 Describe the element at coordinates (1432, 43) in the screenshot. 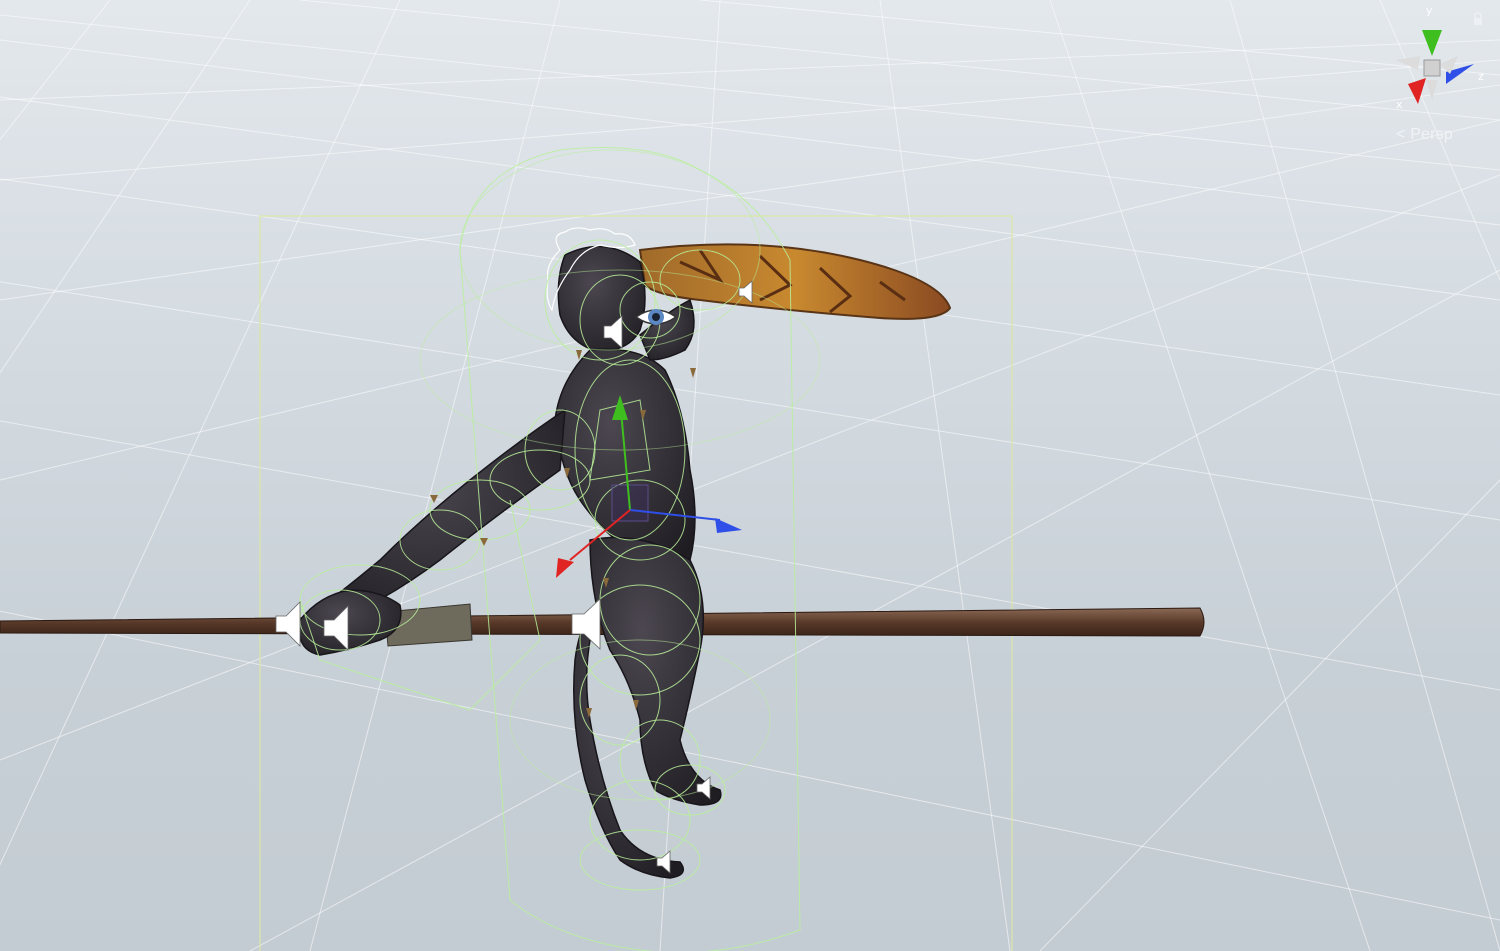

I see `gizmo-y-cone` at that location.